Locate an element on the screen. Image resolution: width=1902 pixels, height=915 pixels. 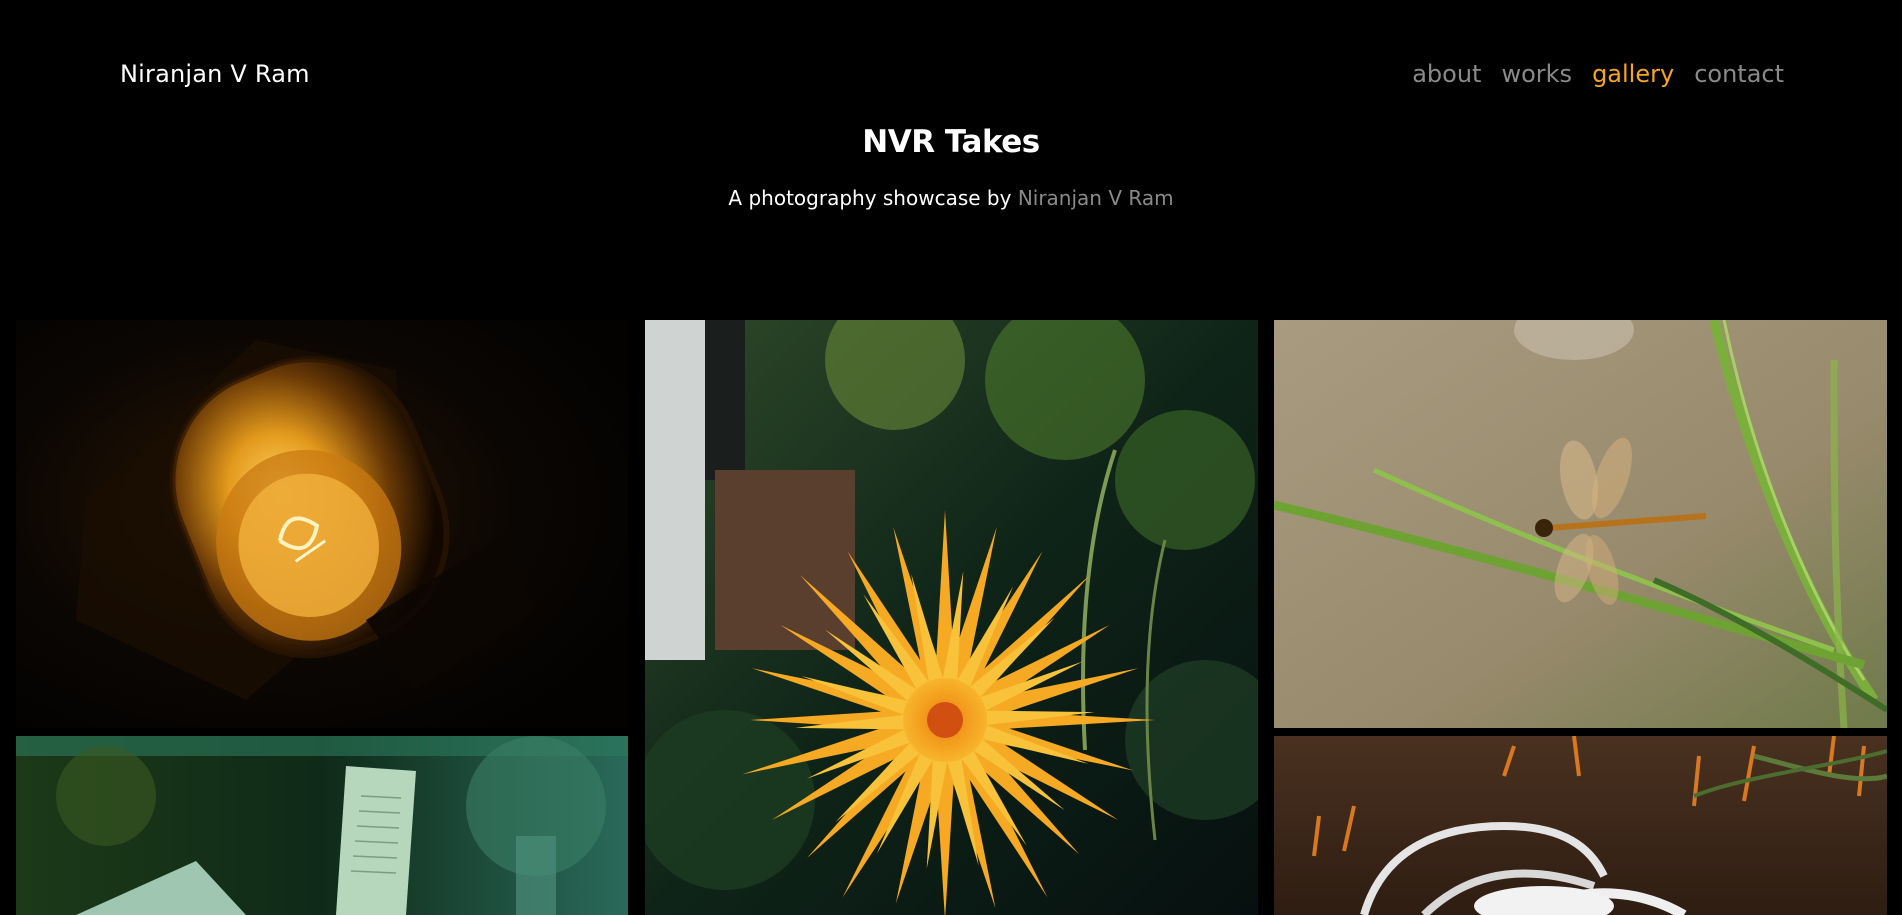
photo-dragonfly is located at coordinates (1580, 524).